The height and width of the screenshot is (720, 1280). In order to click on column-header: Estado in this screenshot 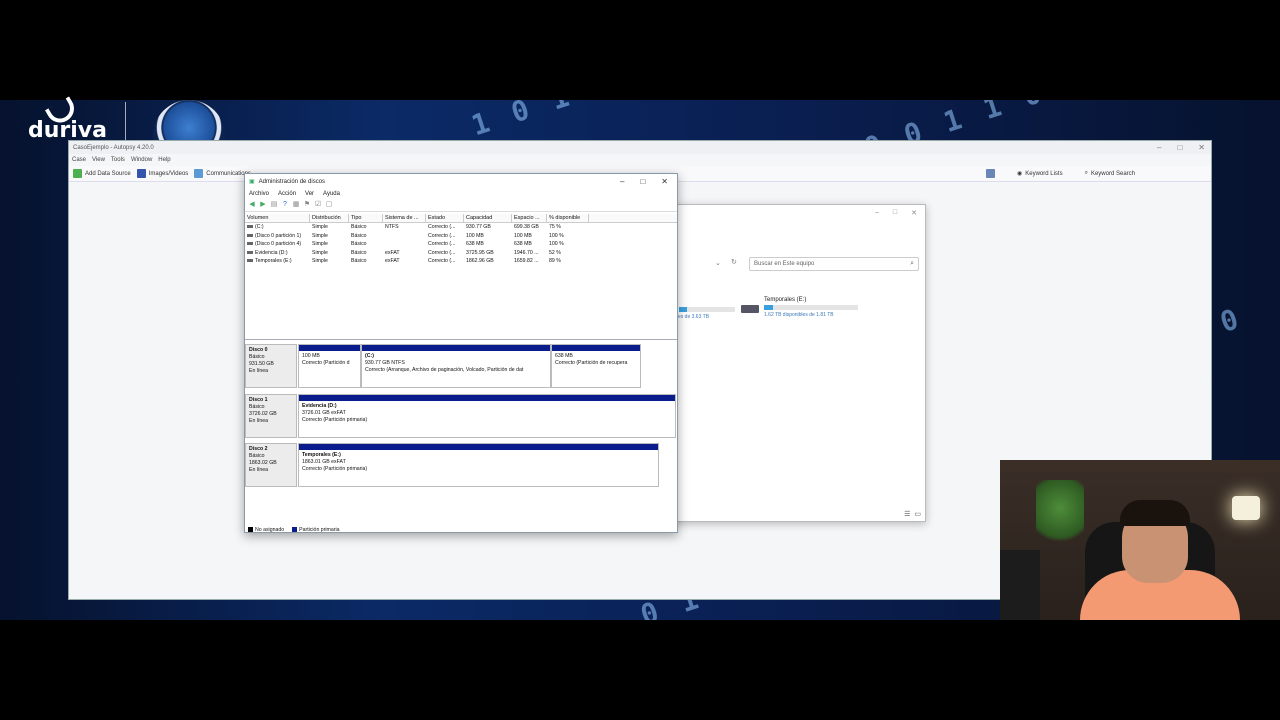, I will do `click(445, 218)`.